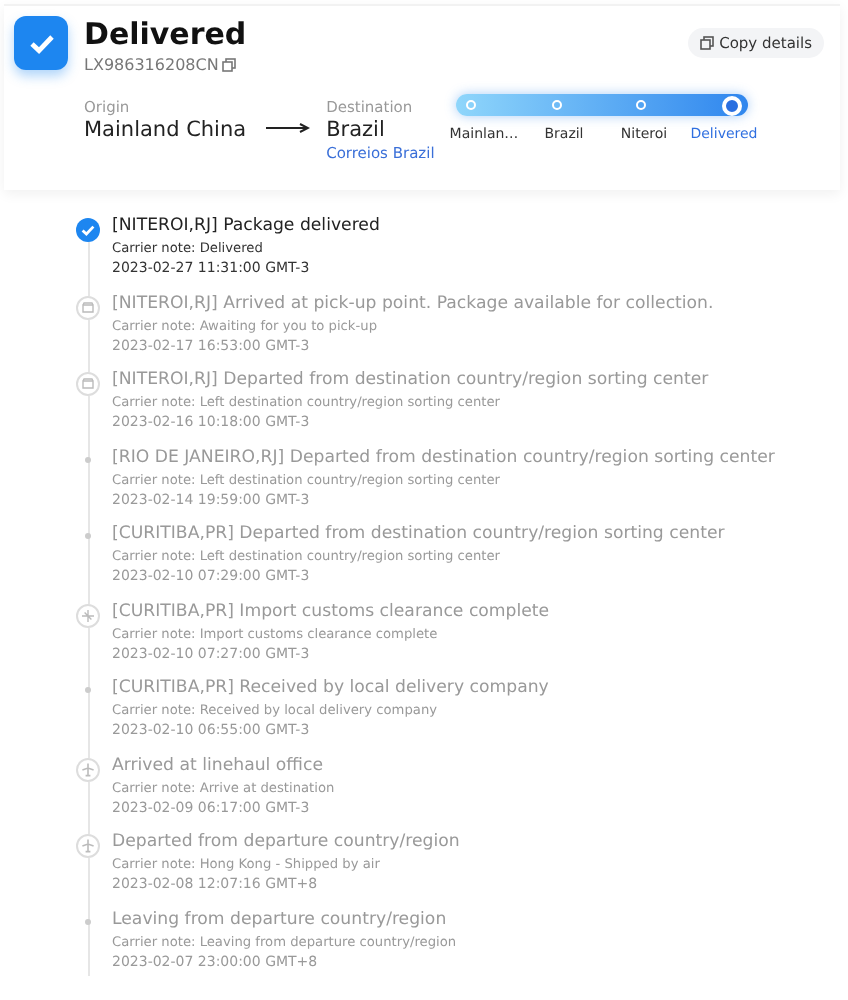  Describe the element at coordinates (165, 130) in the screenshot. I see `origin-value: Mainland China` at that location.